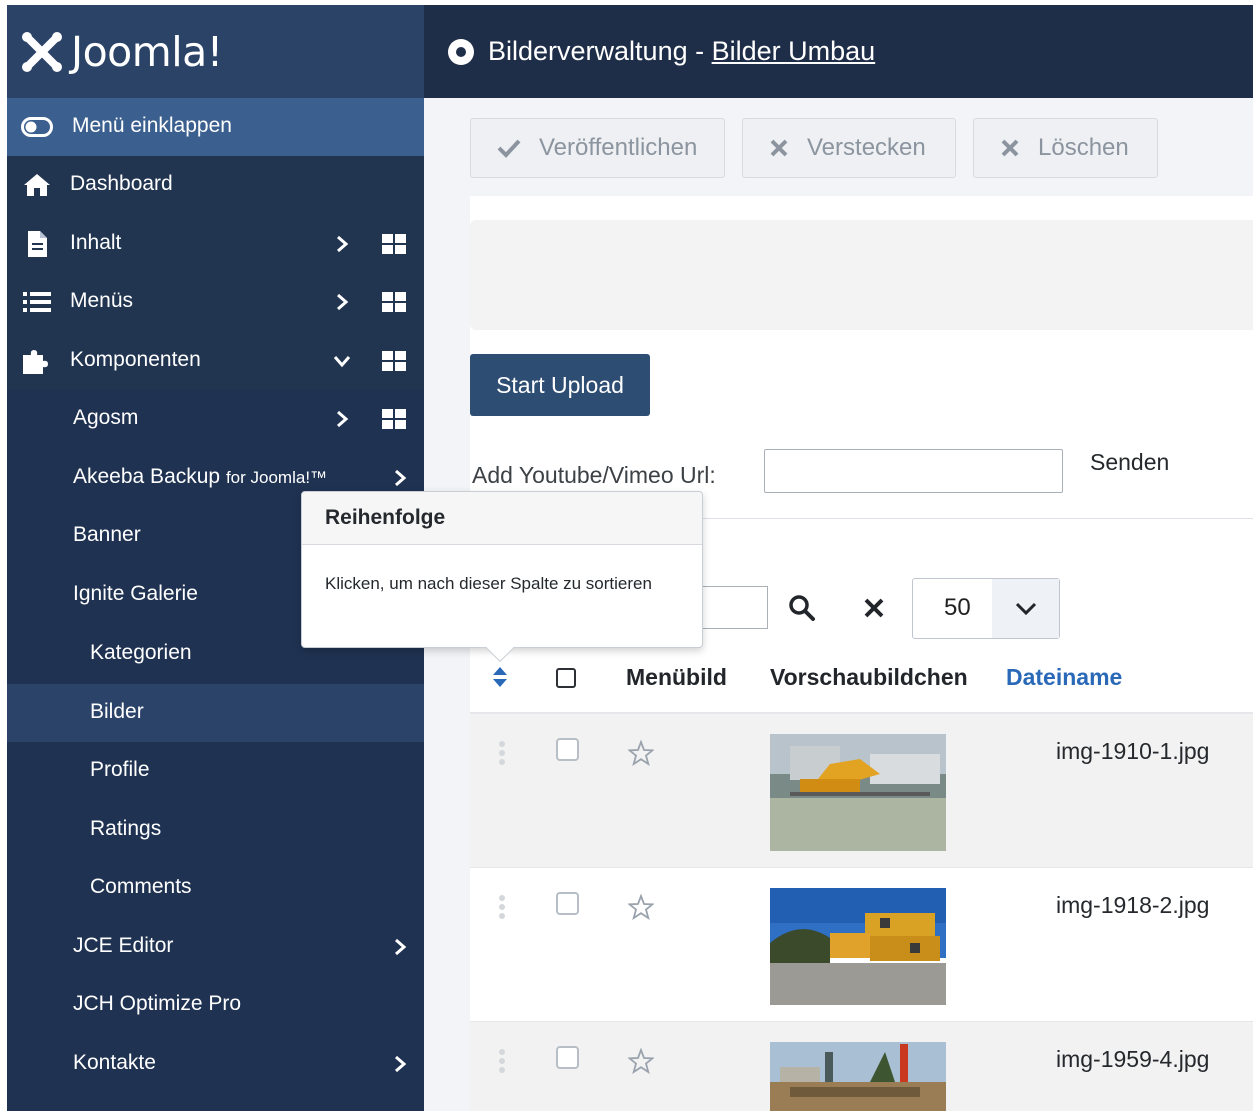  I want to click on list-icon, so click(37, 302).